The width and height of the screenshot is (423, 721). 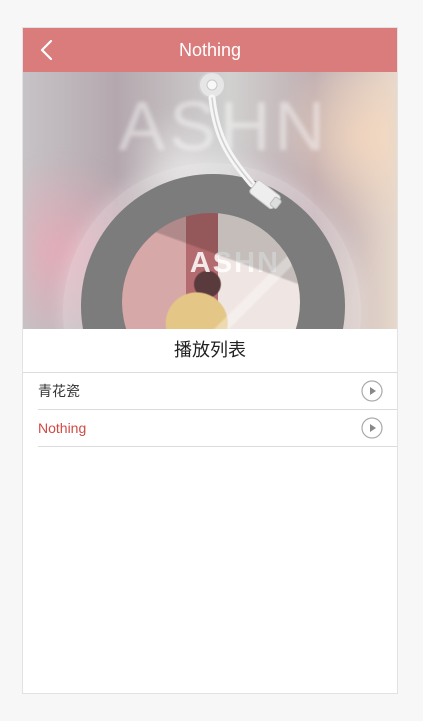 What do you see at coordinates (217, 428) in the screenshot?
I see `list-item-active: Nothing` at bounding box center [217, 428].